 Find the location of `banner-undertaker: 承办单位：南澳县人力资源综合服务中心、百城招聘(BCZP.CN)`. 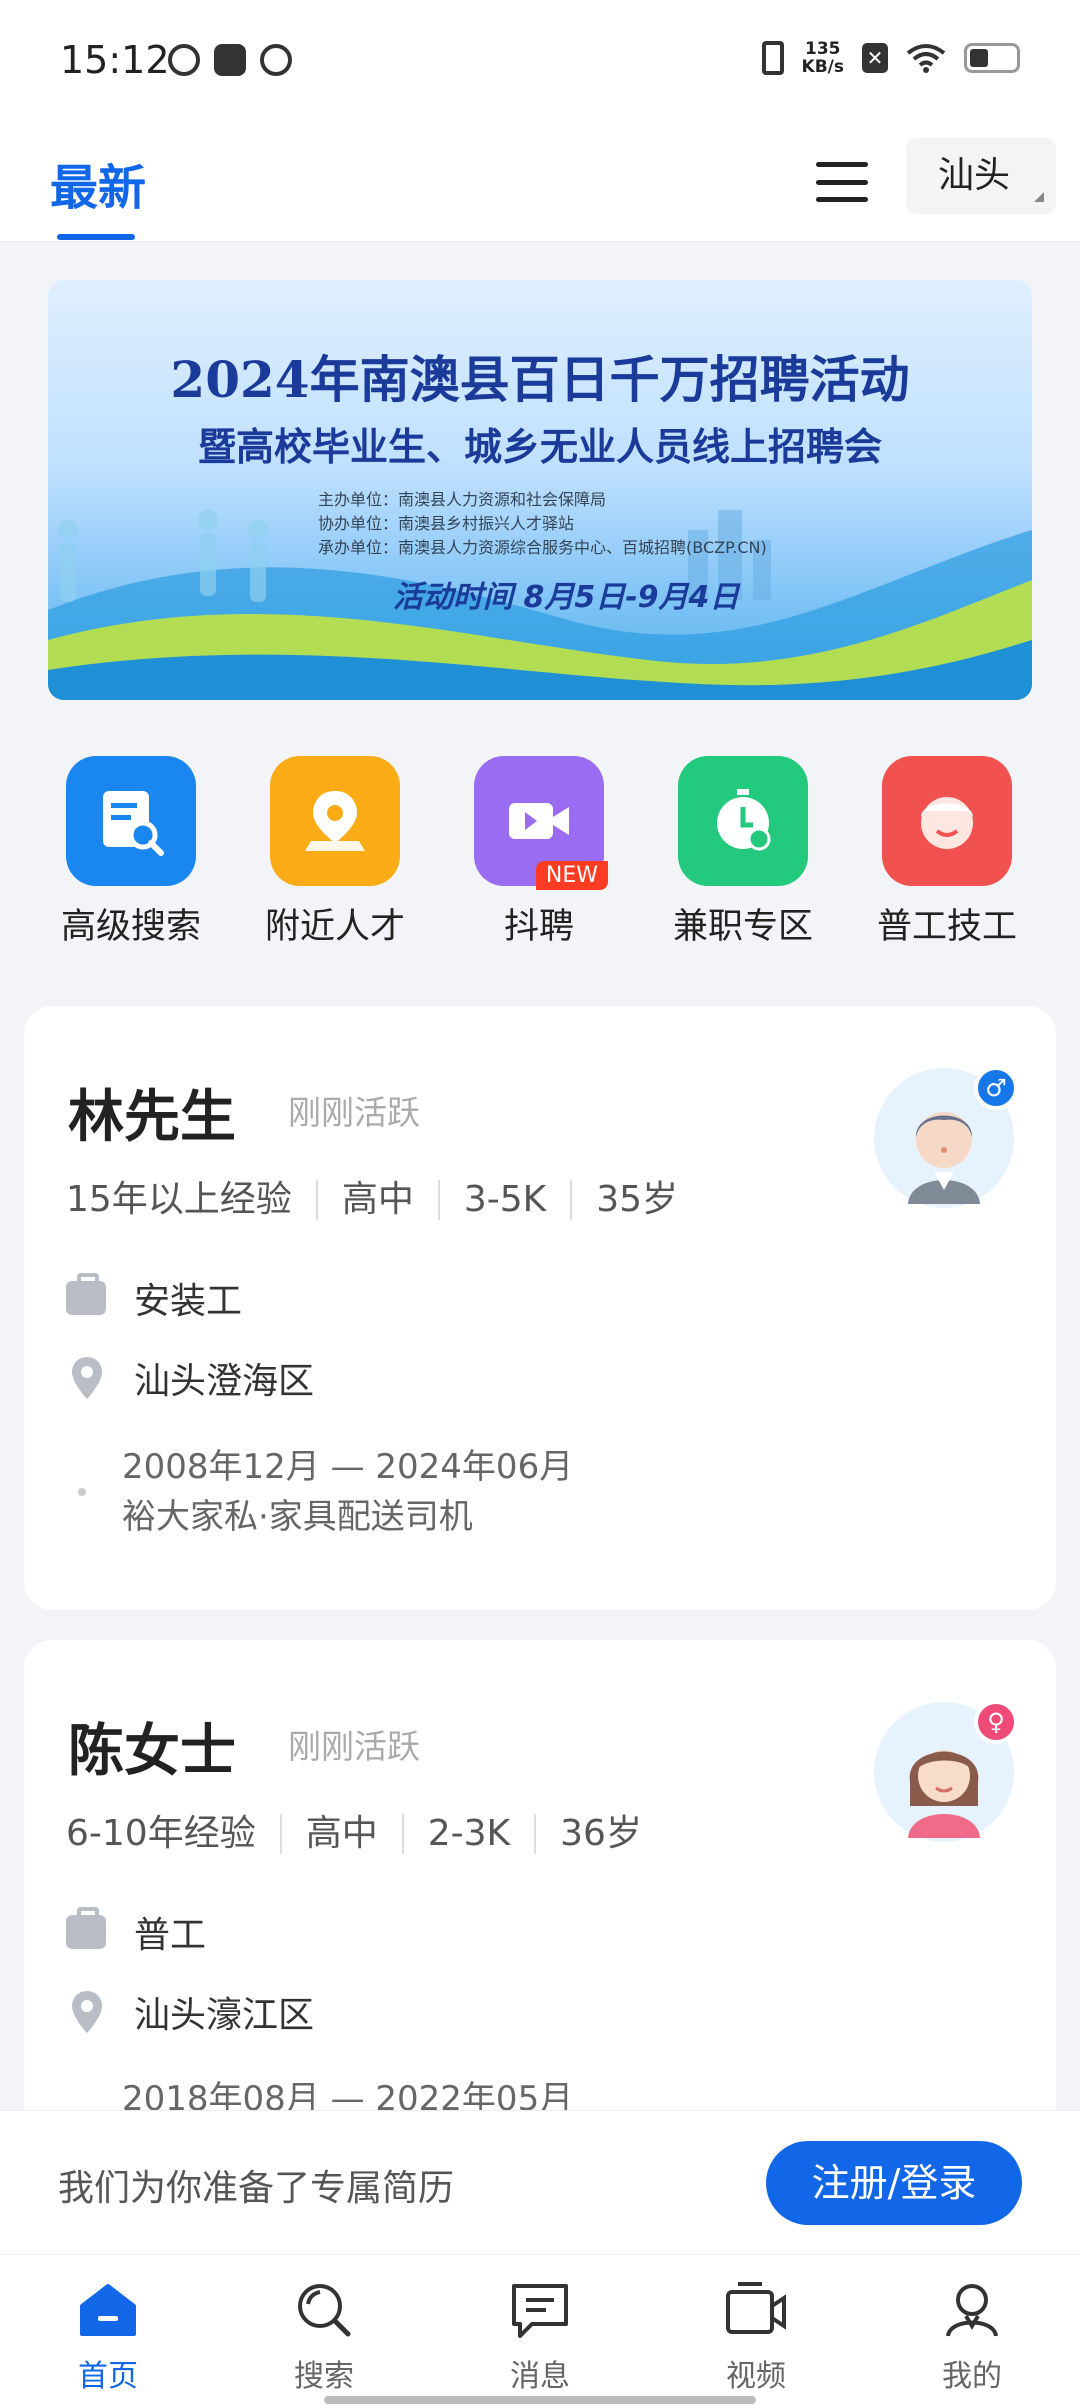

banner-undertaker: 承办单位：南澳县人力资源综合服务中心、百城招聘(BCZP.CN) is located at coordinates (542, 547).